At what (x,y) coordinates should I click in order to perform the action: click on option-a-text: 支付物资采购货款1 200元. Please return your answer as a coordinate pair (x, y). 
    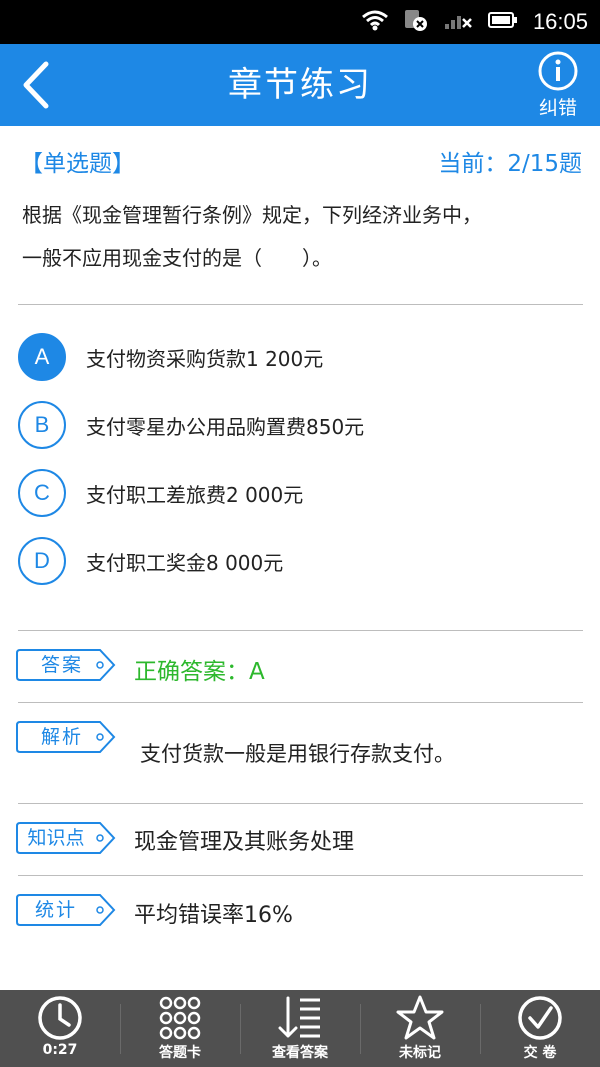
    Looking at the image, I should click on (205, 358).